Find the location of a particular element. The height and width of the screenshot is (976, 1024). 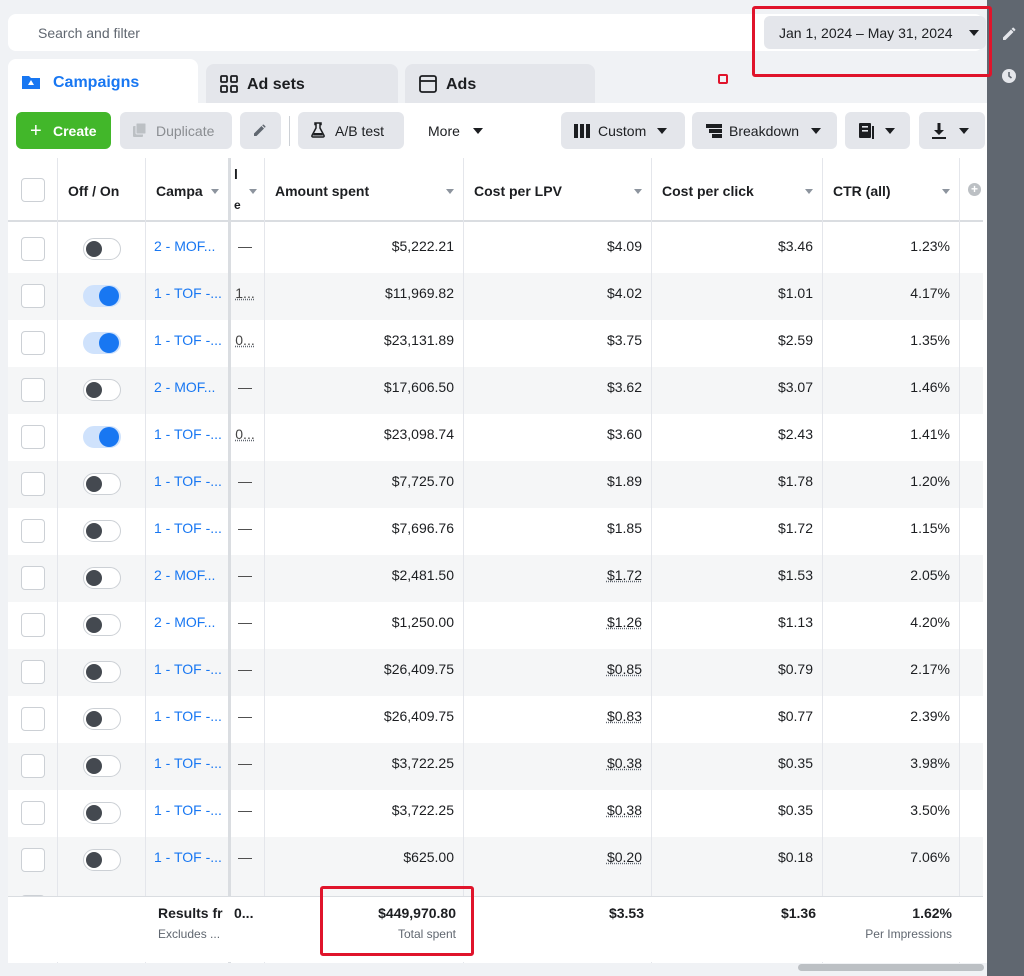

download-icon is located at coordinates (939, 132).